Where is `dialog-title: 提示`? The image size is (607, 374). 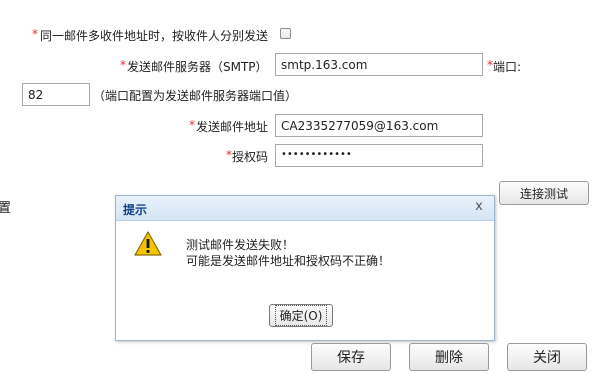
dialog-title: 提示 is located at coordinates (135, 210).